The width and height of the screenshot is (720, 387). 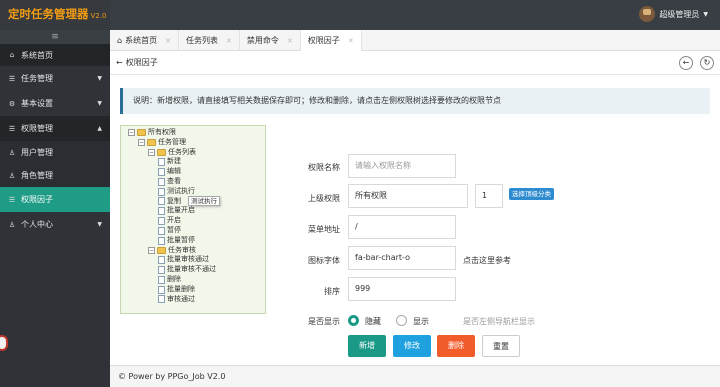 What do you see at coordinates (401, 320) in the screenshot?
I see `show-radio` at bounding box center [401, 320].